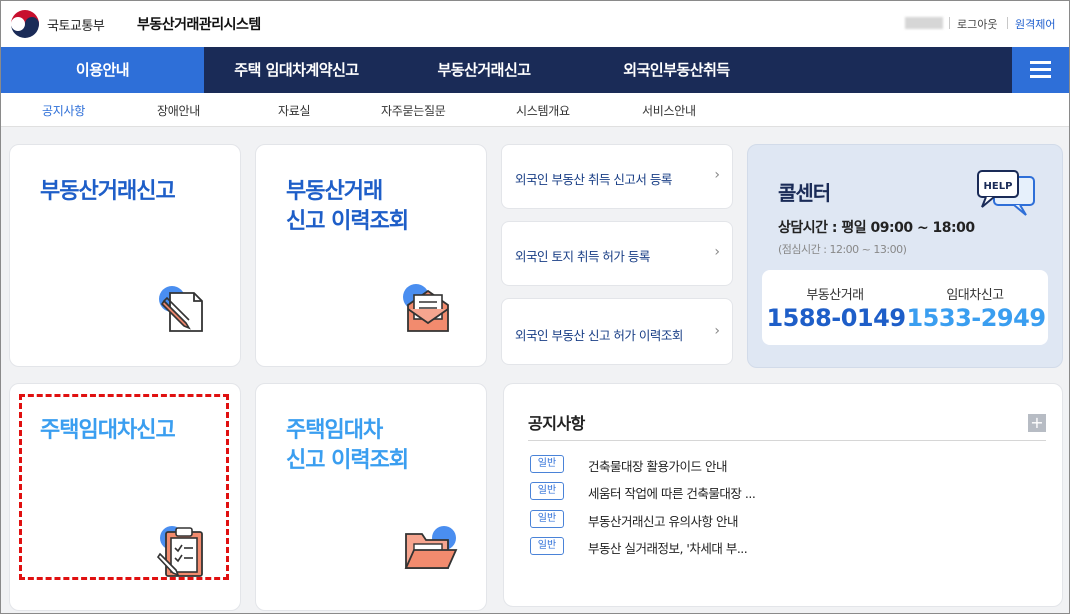 This screenshot has height=614, width=1070. I want to click on sub-item-outages: 장애안내, so click(178, 110).